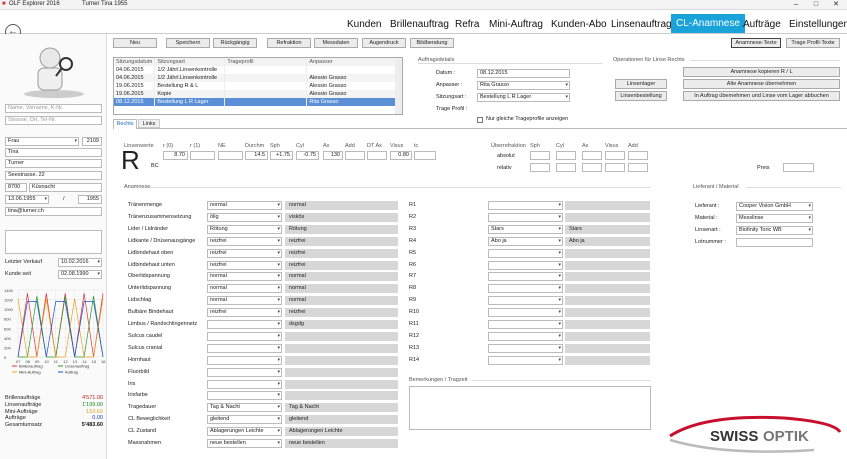 Image resolution: width=847 pixels, height=459 pixels. What do you see at coordinates (255, 94) in the screenshot?
I see `table-row: 19.06.2015 Kopie Alessio Grasso` at bounding box center [255, 94].